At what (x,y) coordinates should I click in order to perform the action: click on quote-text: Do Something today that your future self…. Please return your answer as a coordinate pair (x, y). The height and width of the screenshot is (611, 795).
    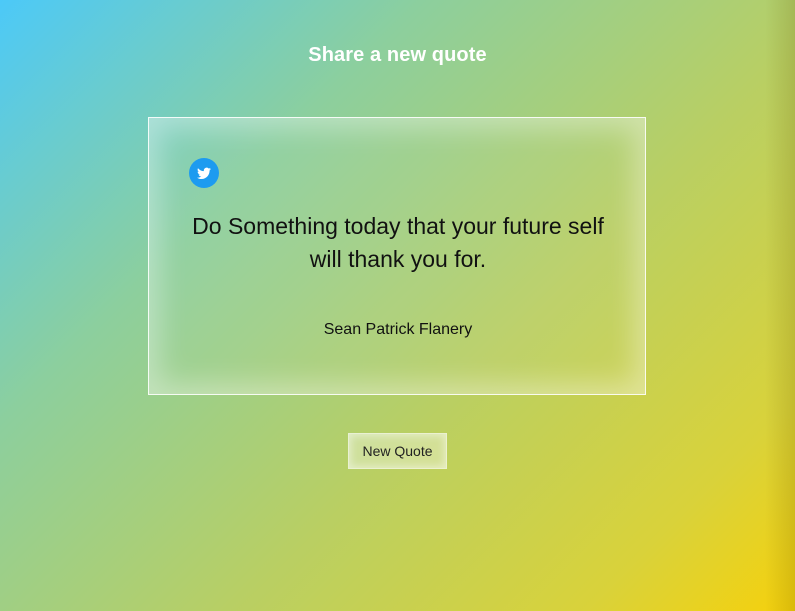
    Looking at the image, I should click on (398, 242).